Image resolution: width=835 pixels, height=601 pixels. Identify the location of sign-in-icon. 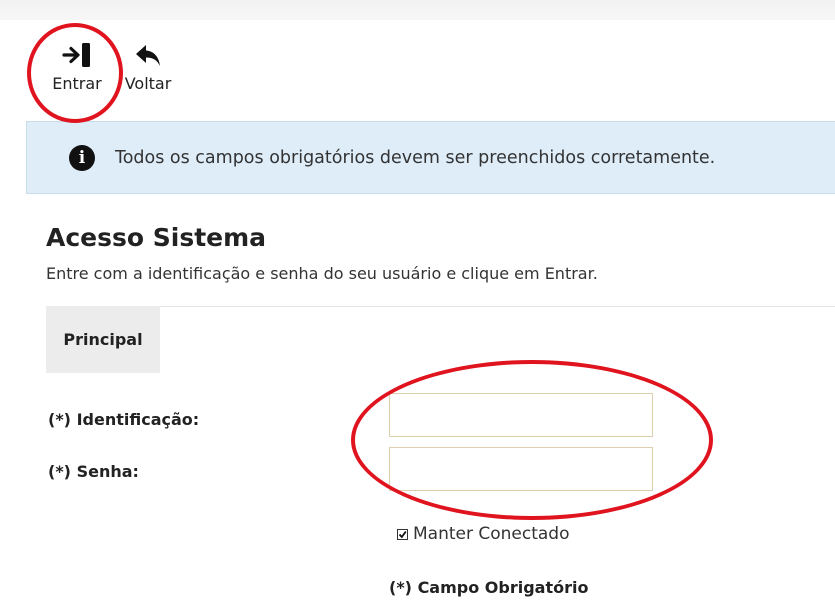
(77, 55).